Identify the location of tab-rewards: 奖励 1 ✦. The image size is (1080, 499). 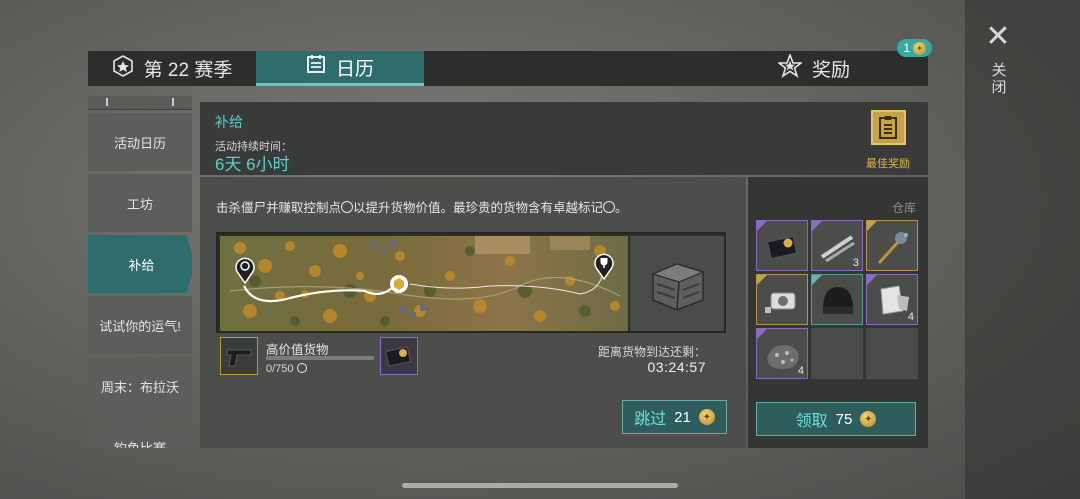
(854, 62).